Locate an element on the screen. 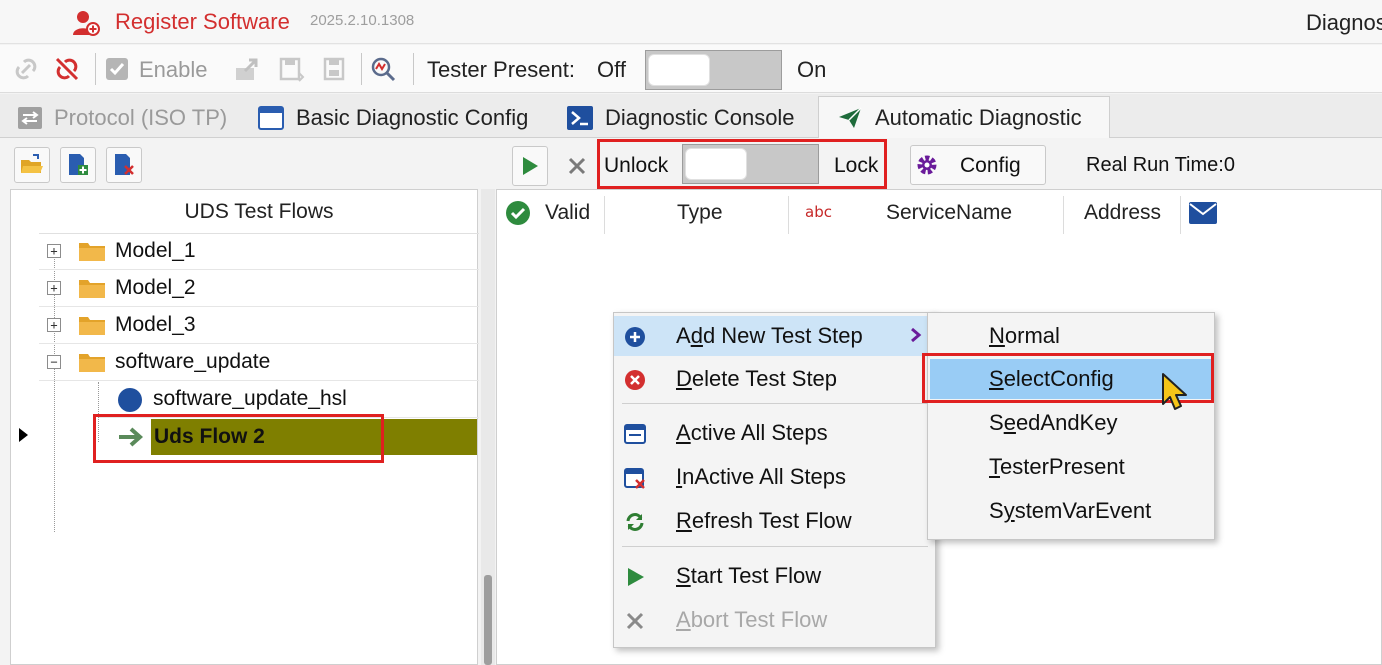 This screenshot has height=665, width=1382. open-folder-button is located at coordinates (32, 165).